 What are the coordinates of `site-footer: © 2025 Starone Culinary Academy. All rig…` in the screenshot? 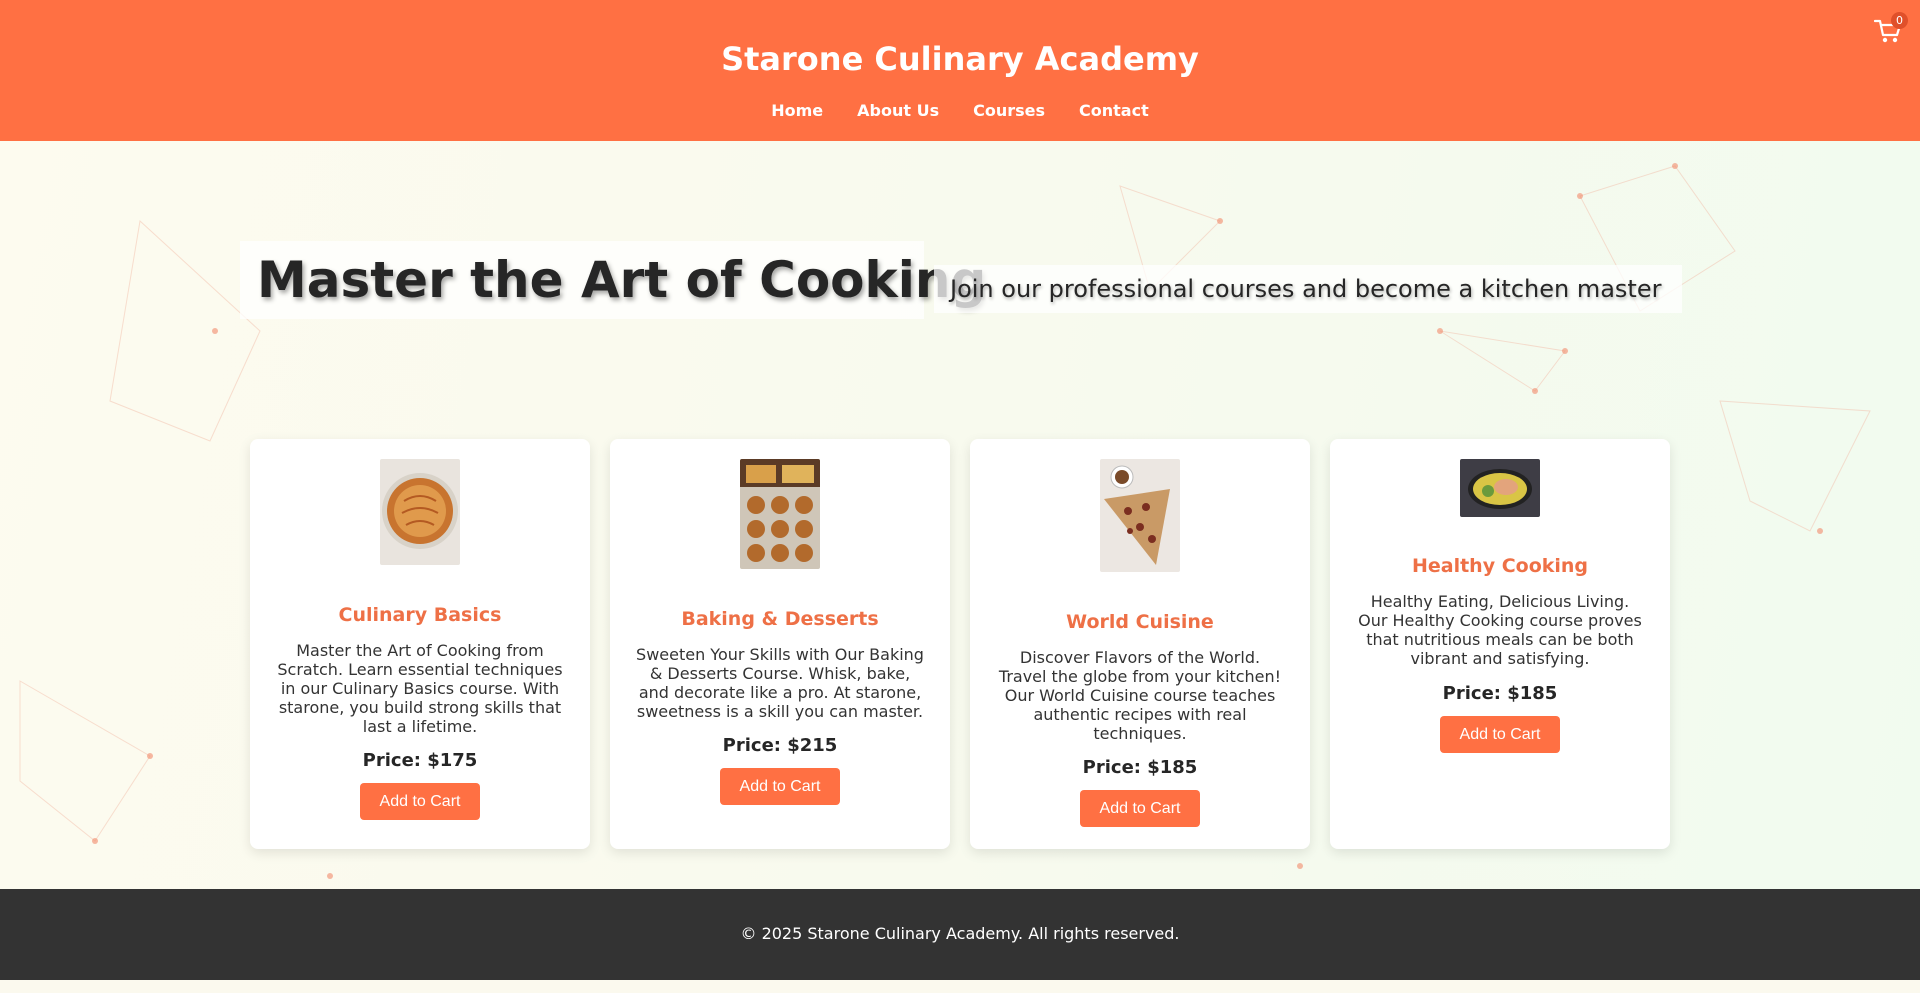 It's located at (960, 934).